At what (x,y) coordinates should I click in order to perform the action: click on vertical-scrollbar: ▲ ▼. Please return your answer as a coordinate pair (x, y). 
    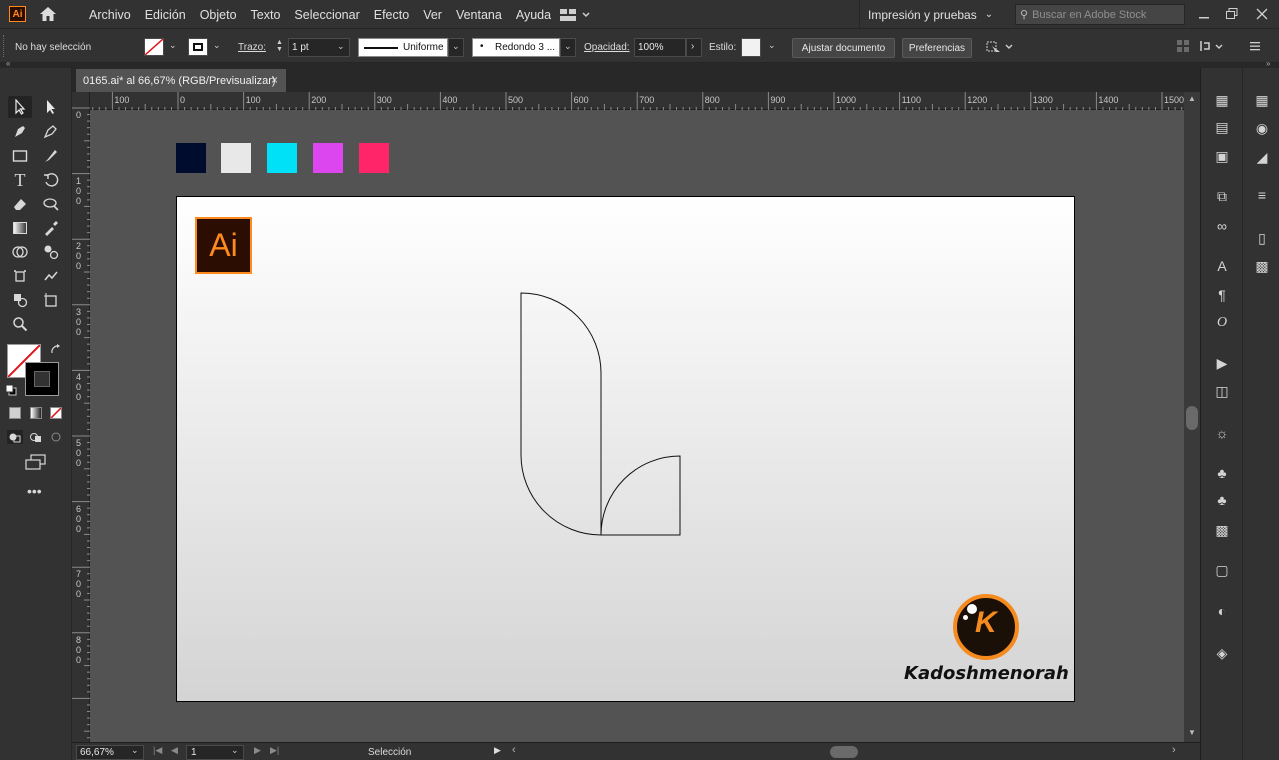
    Looking at the image, I should click on (1192, 417).